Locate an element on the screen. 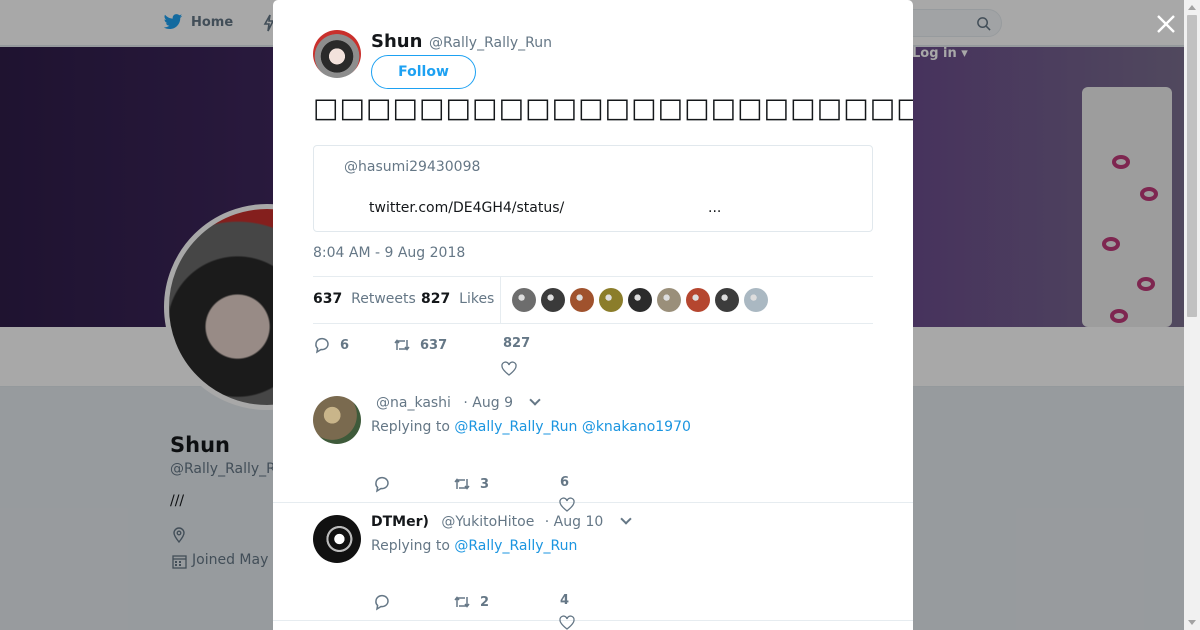 The height and width of the screenshot is (630, 1200). reply-actions: 3 6 is located at coordinates (523, 485).